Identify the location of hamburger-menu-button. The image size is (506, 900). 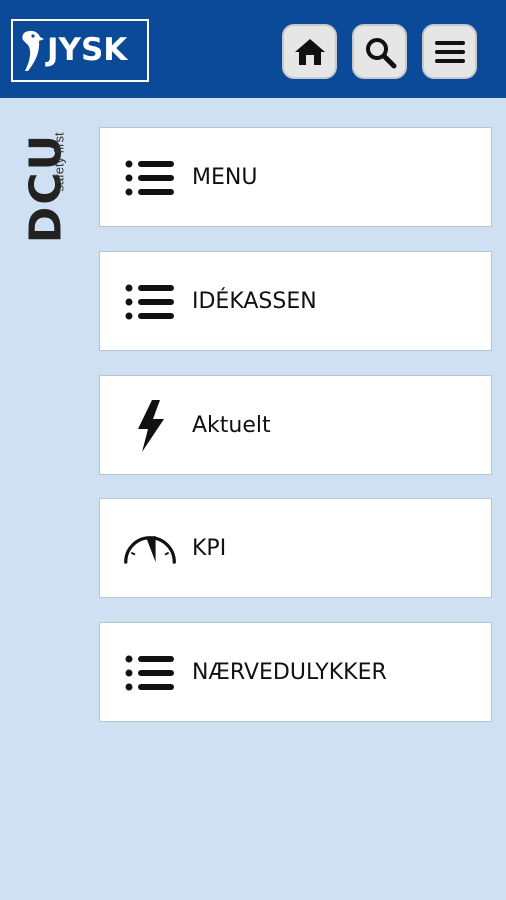
(449, 51).